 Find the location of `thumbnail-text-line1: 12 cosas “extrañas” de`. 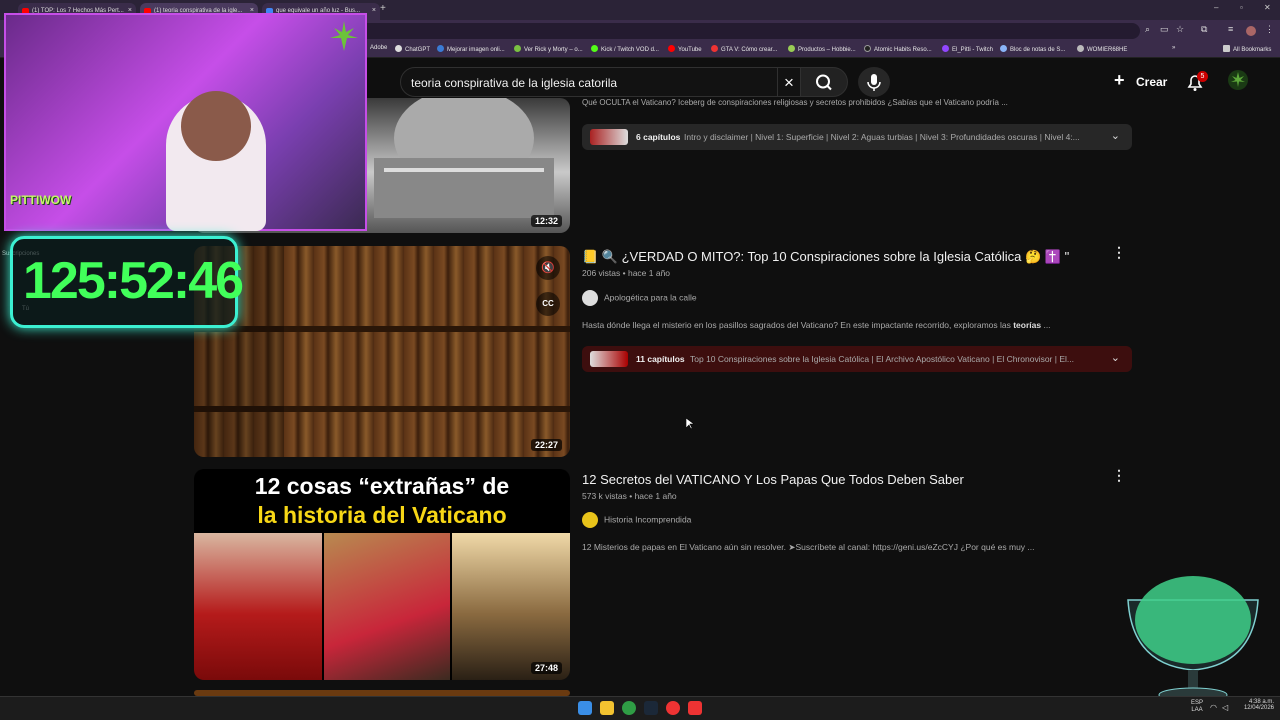

thumbnail-text-line1: 12 cosas “extrañas” de is located at coordinates (382, 486).